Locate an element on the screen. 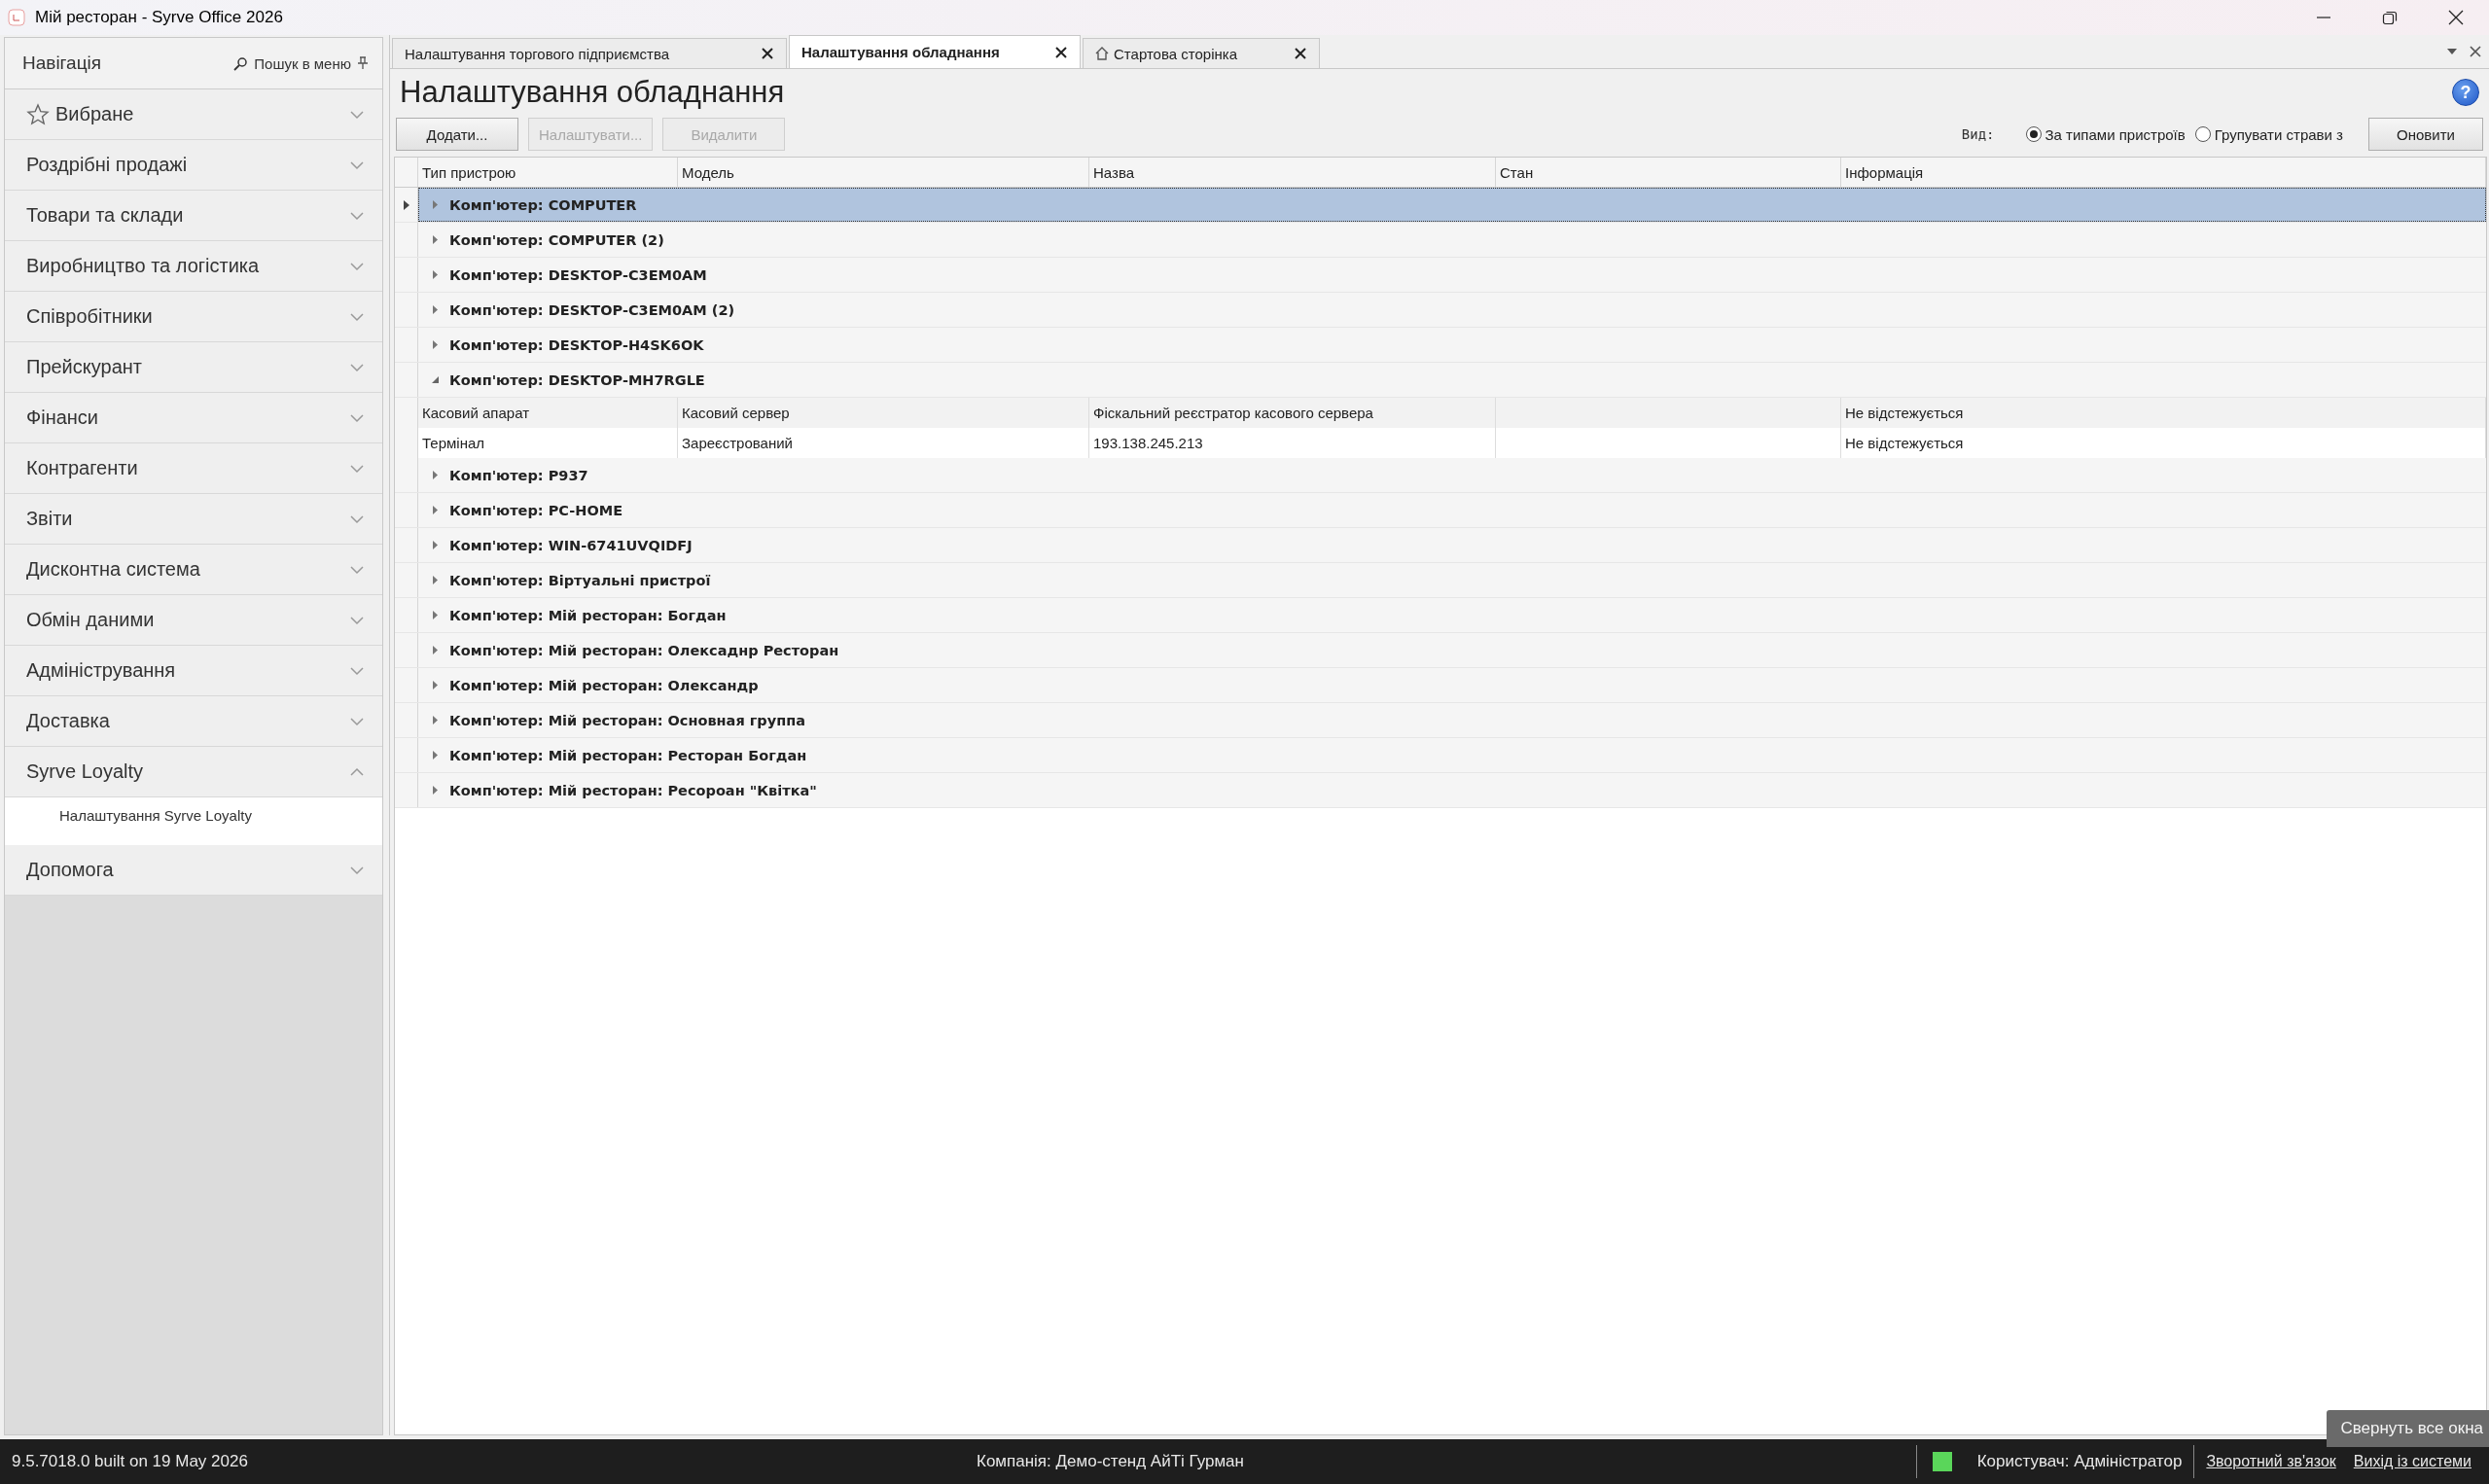  radio-option: За типами пристроїв is located at coordinates (2105, 134).